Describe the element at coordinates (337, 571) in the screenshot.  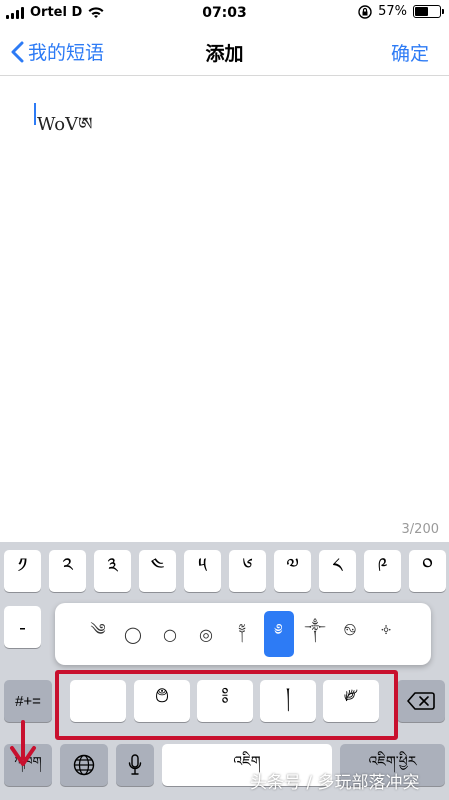
I see `key-digit-8: ༨` at that location.